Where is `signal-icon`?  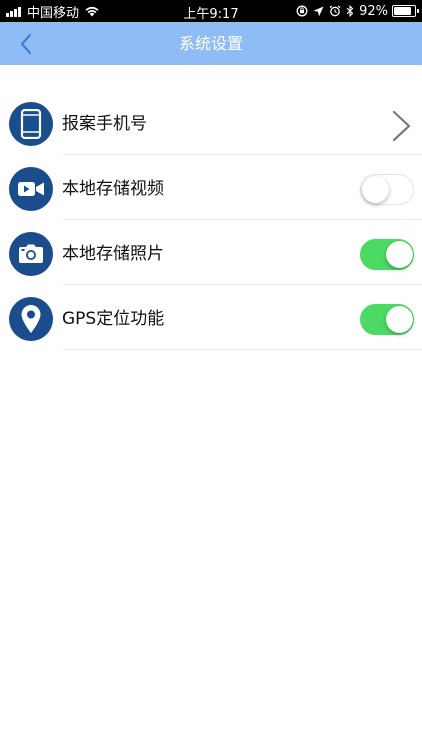 signal-icon is located at coordinates (14, 11).